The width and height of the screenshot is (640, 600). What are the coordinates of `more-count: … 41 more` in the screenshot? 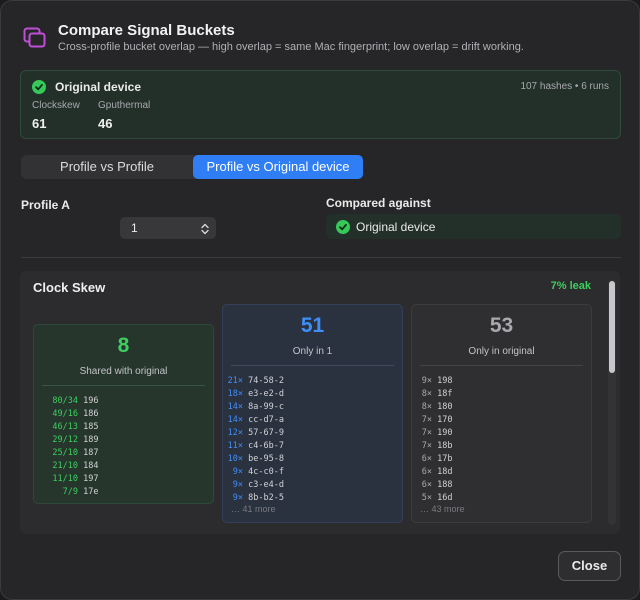 It's located at (253, 509).